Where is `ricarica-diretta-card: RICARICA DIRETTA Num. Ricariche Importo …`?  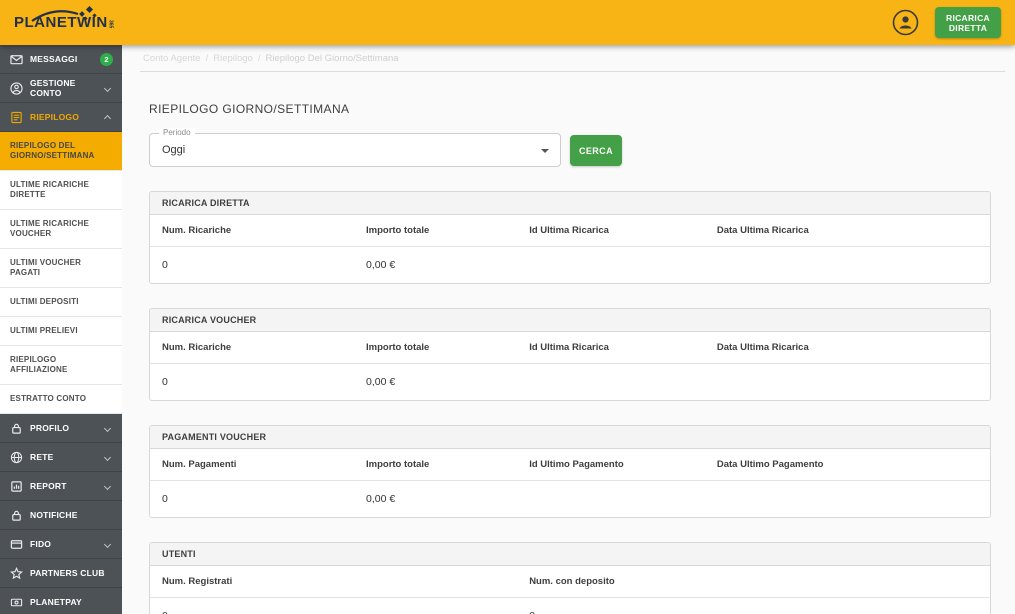 ricarica-diretta-card: RICARICA DIRETTA Num. Ricariche Importo … is located at coordinates (570, 237).